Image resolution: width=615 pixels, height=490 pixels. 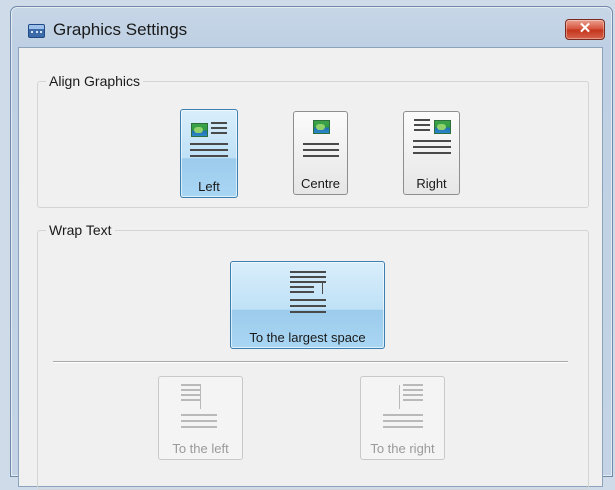 What do you see at coordinates (95, 81) in the screenshot?
I see `align-graphics-label: Align Graphics` at bounding box center [95, 81].